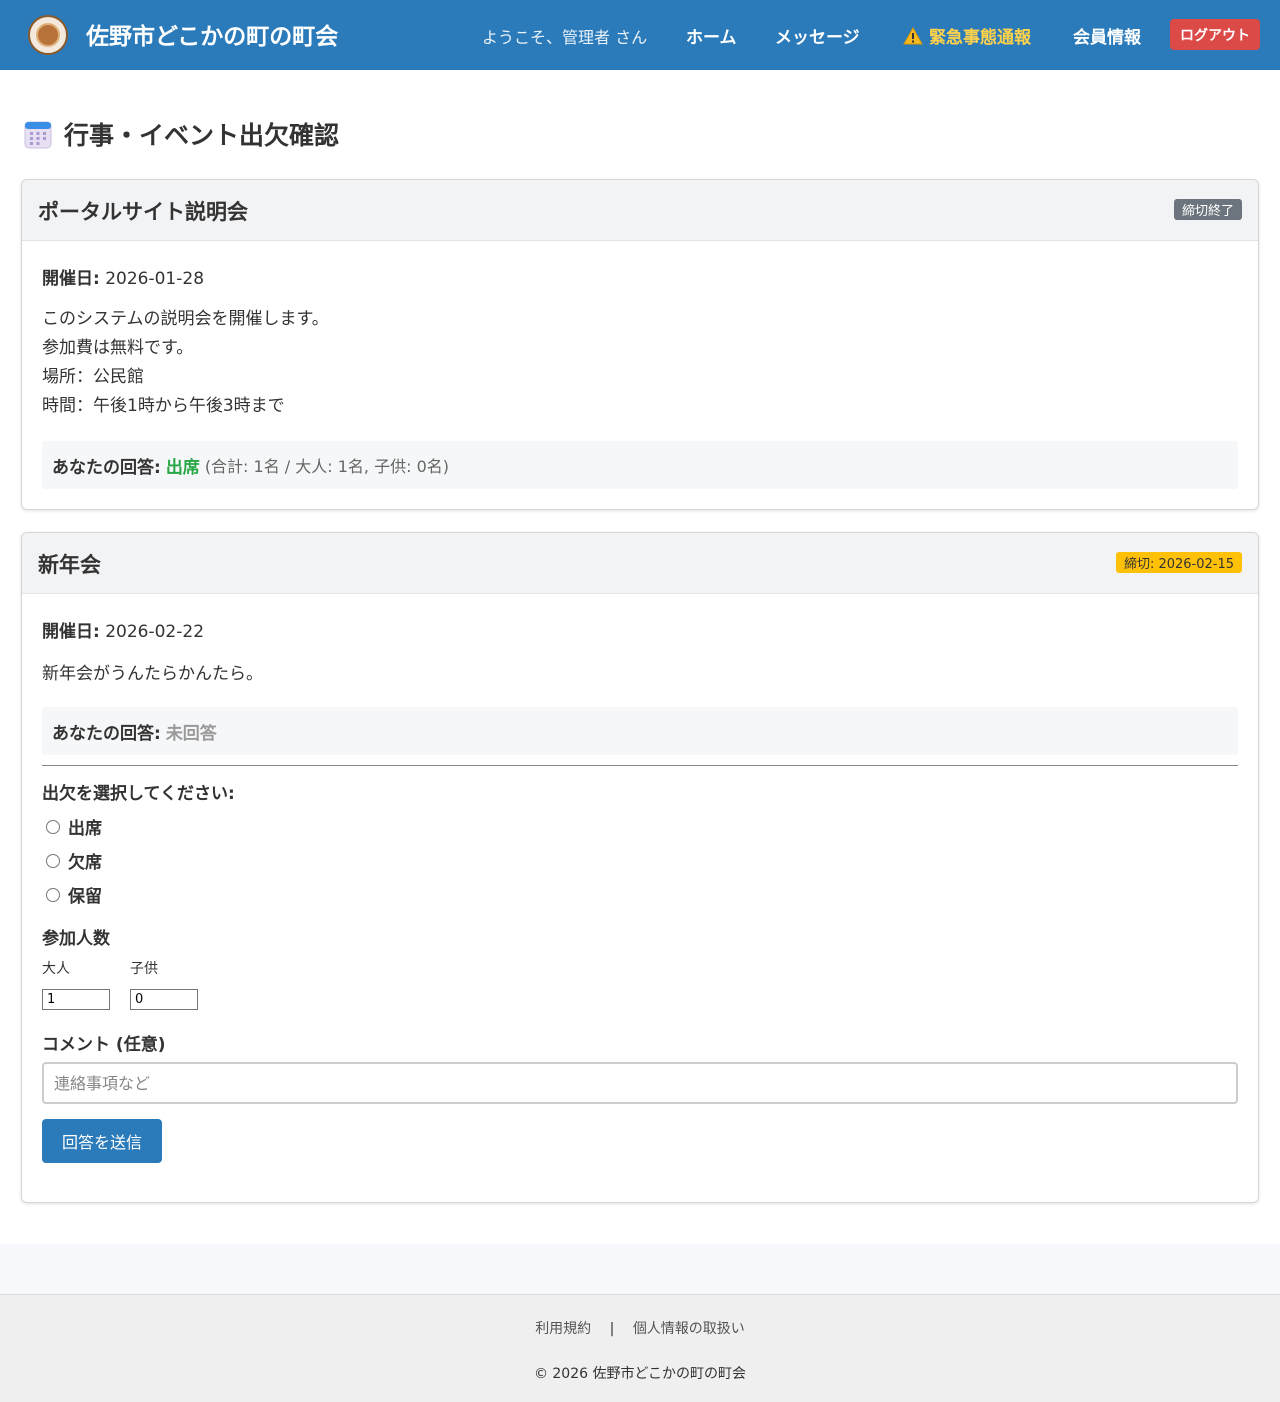 The width and height of the screenshot is (1280, 1402). I want to click on radio-label: 欠席, so click(85, 860).